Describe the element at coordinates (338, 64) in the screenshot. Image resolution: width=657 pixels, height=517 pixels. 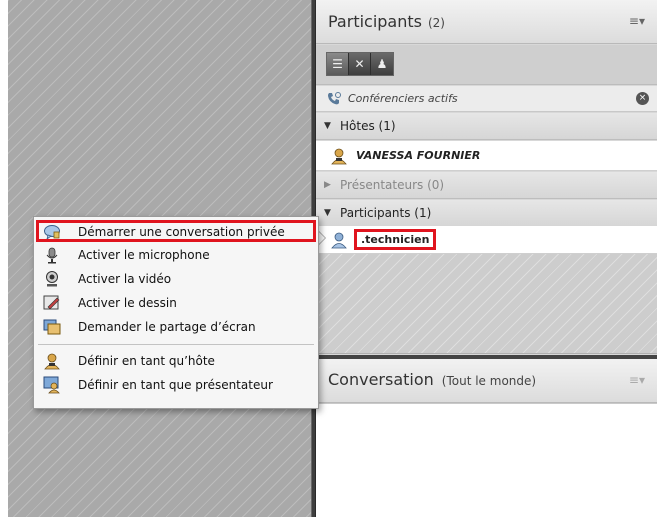
I see `list-view-icon: ☰` at that location.